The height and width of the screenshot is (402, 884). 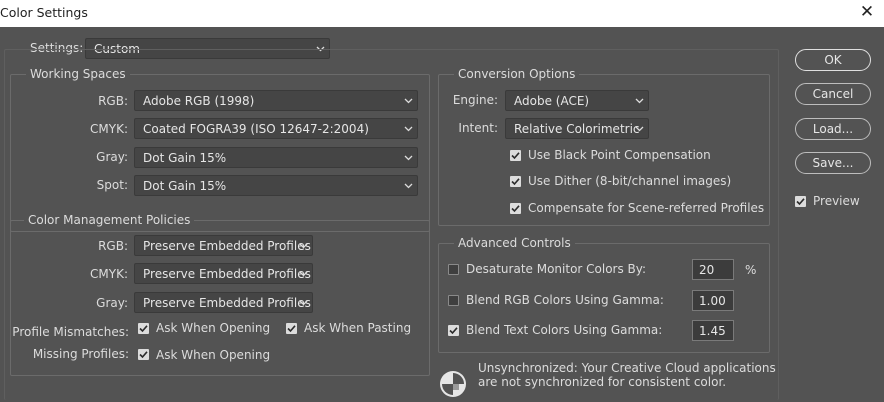 I want to click on dither-checkbox, so click(x=515, y=181).